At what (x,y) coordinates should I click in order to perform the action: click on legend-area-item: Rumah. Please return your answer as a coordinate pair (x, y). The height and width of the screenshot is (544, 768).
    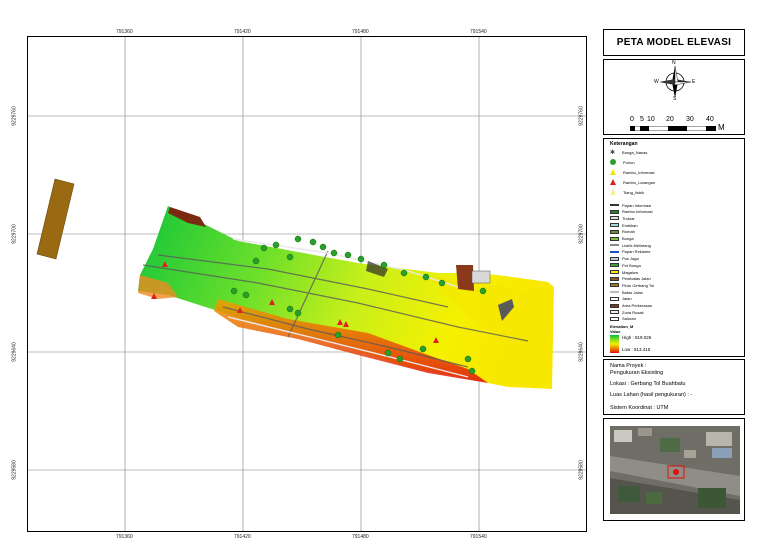
    Looking at the image, I should click on (622, 232).